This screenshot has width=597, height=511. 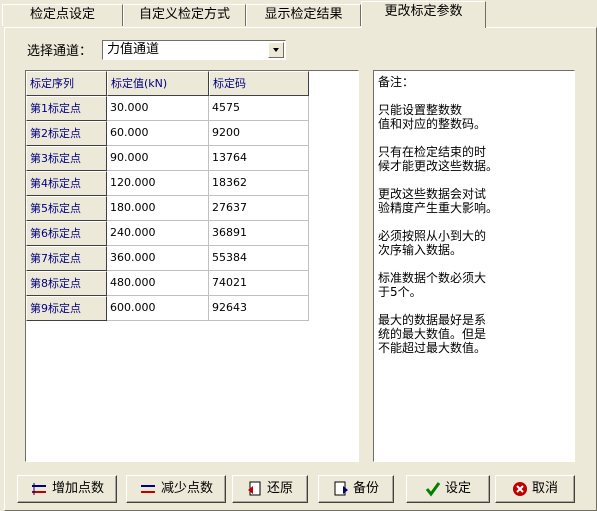 I want to click on note-item: 更改这些数据会对试 验精度产生重大影响。, so click(x=438, y=201).